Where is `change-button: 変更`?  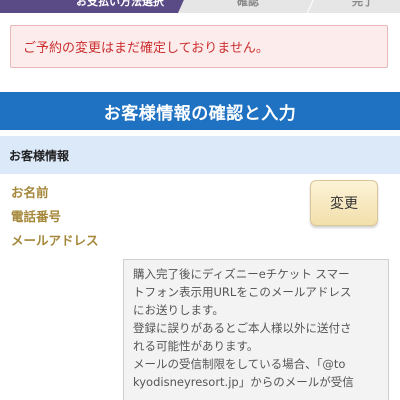 change-button: 変更 is located at coordinates (344, 203).